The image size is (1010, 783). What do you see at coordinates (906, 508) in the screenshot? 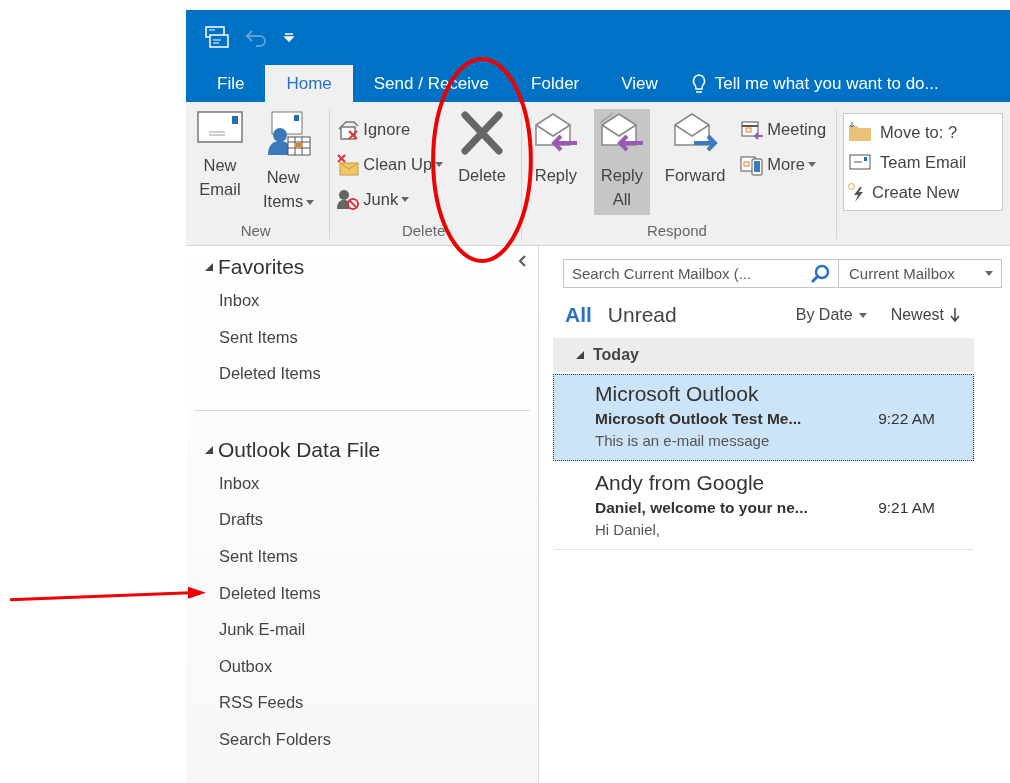
I see `message-time: 9:21 AM` at bounding box center [906, 508].